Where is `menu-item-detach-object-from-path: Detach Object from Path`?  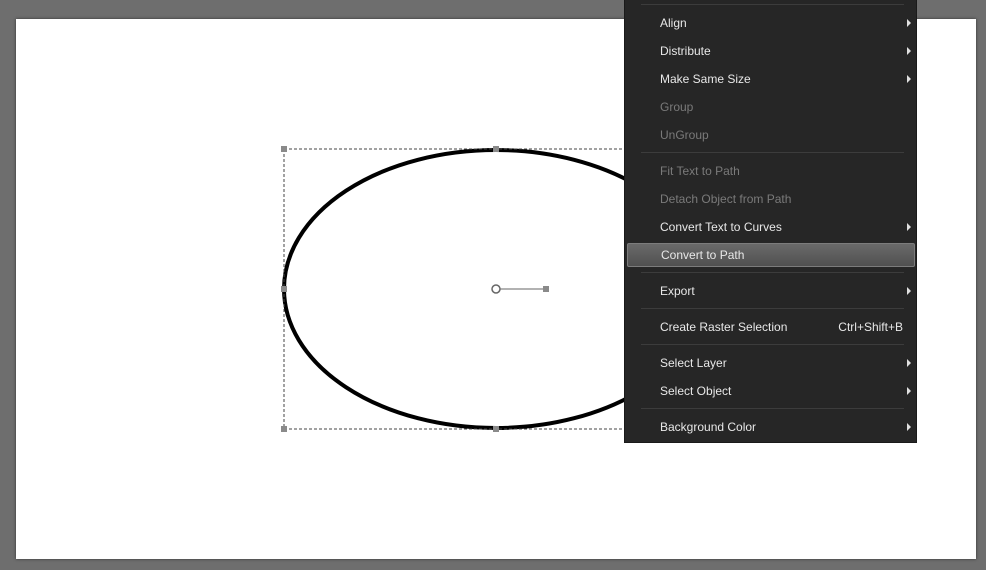
menu-item-detach-object-from-path: Detach Object from Path is located at coordinates (771, 199).